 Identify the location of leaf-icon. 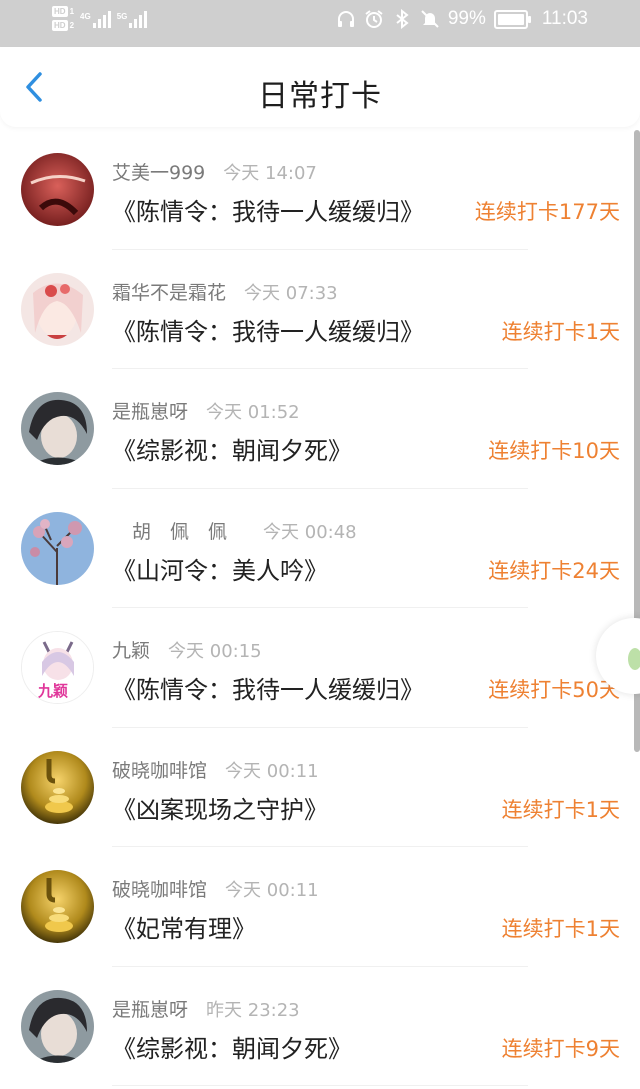
(634, 659).